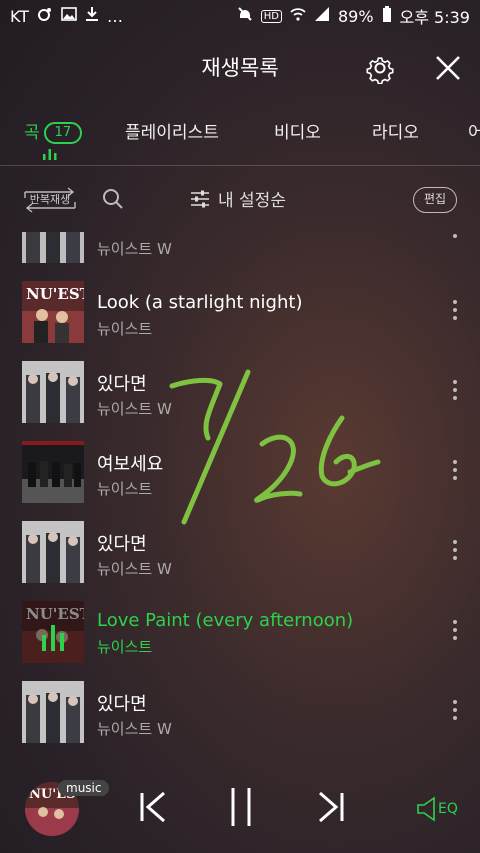 This screenshot has width=480, height=853. What do you see at coordinates (84, 788) in the screenshot?
I see `music-badge: music` at bounding box center [84, 788].